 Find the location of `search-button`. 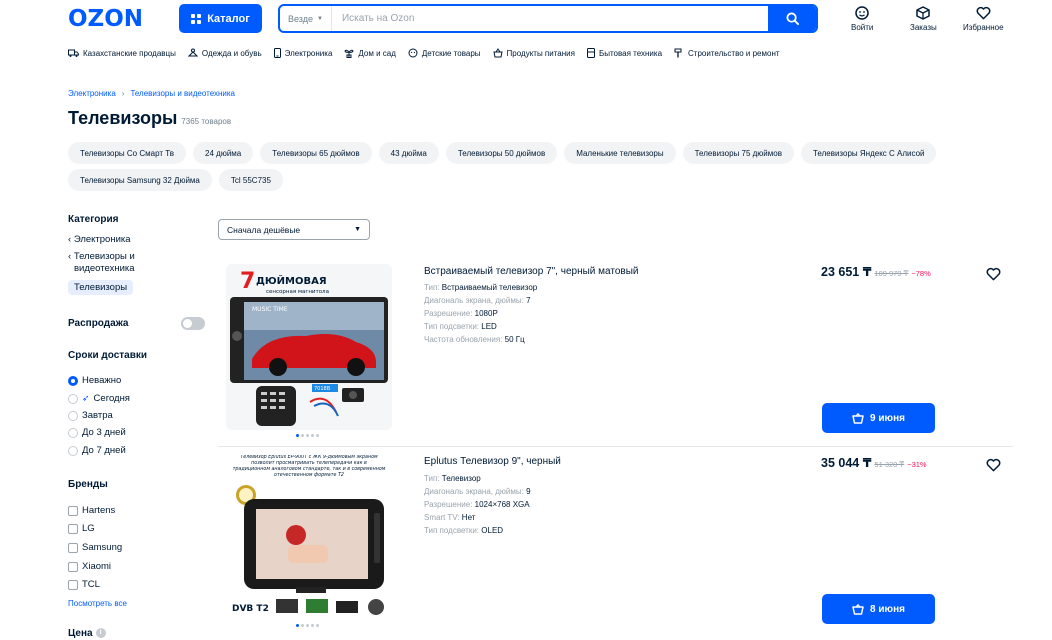

search-button is located at coordinates (792, 18).